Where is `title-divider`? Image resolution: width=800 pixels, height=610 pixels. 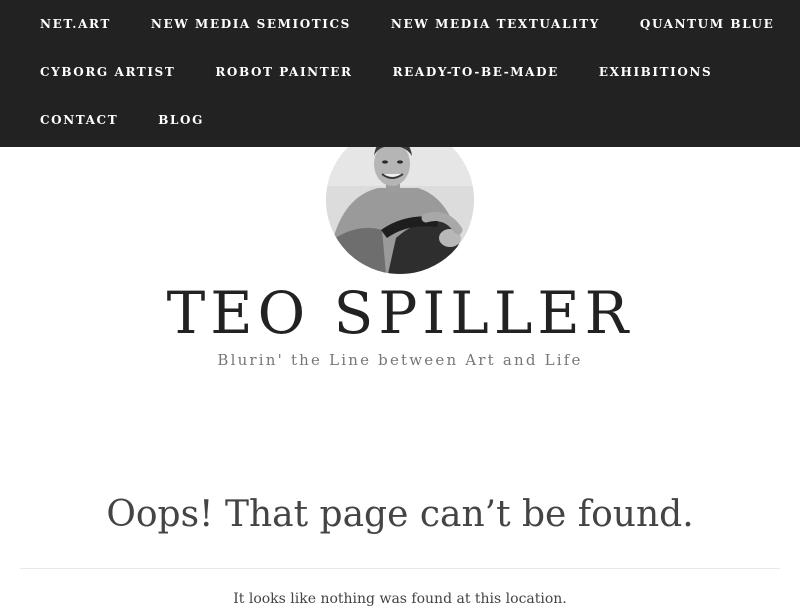
title-divider is located at coordinates (400, 568).